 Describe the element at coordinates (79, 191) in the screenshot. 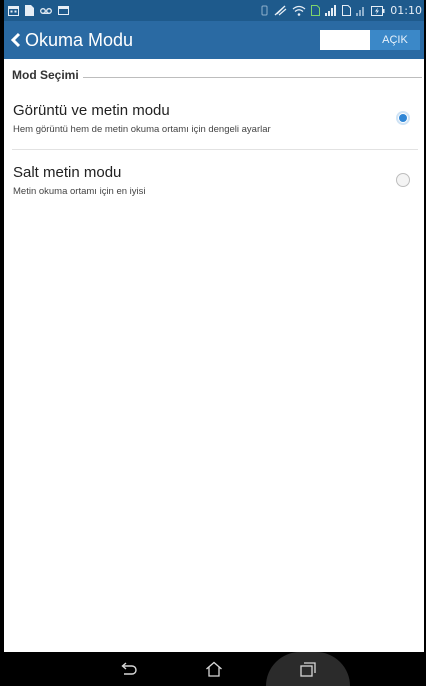

I see `option-subtitle: Metin okuma ortamı için en iyisi` at that location.